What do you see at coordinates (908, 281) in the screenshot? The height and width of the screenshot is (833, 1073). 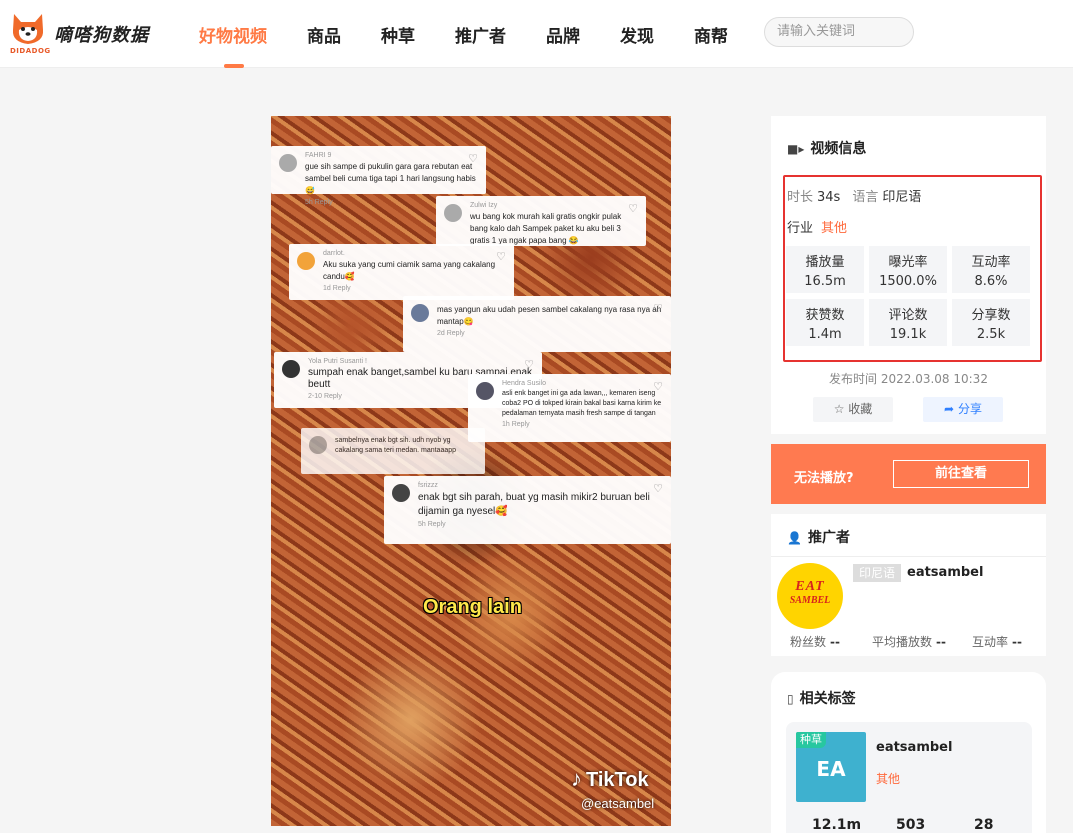 I see `stat-value: 1500.0%` at bounding box center [908, 281].